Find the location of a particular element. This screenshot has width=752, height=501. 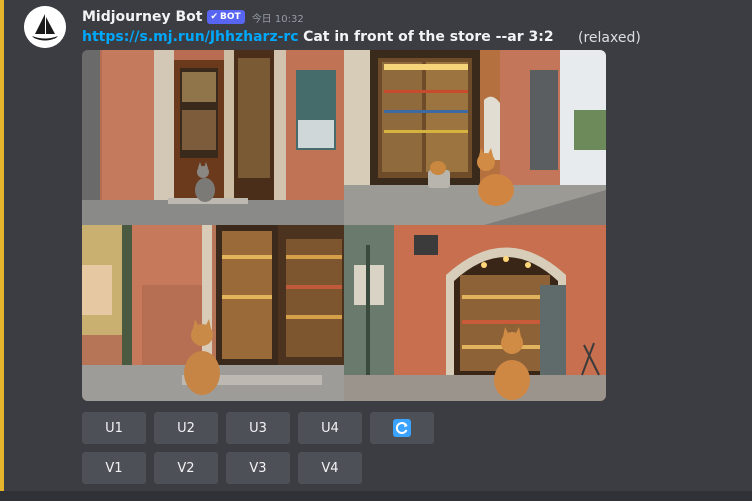

bot-badge: ✔ BOT is located at coordinates (226, 17).